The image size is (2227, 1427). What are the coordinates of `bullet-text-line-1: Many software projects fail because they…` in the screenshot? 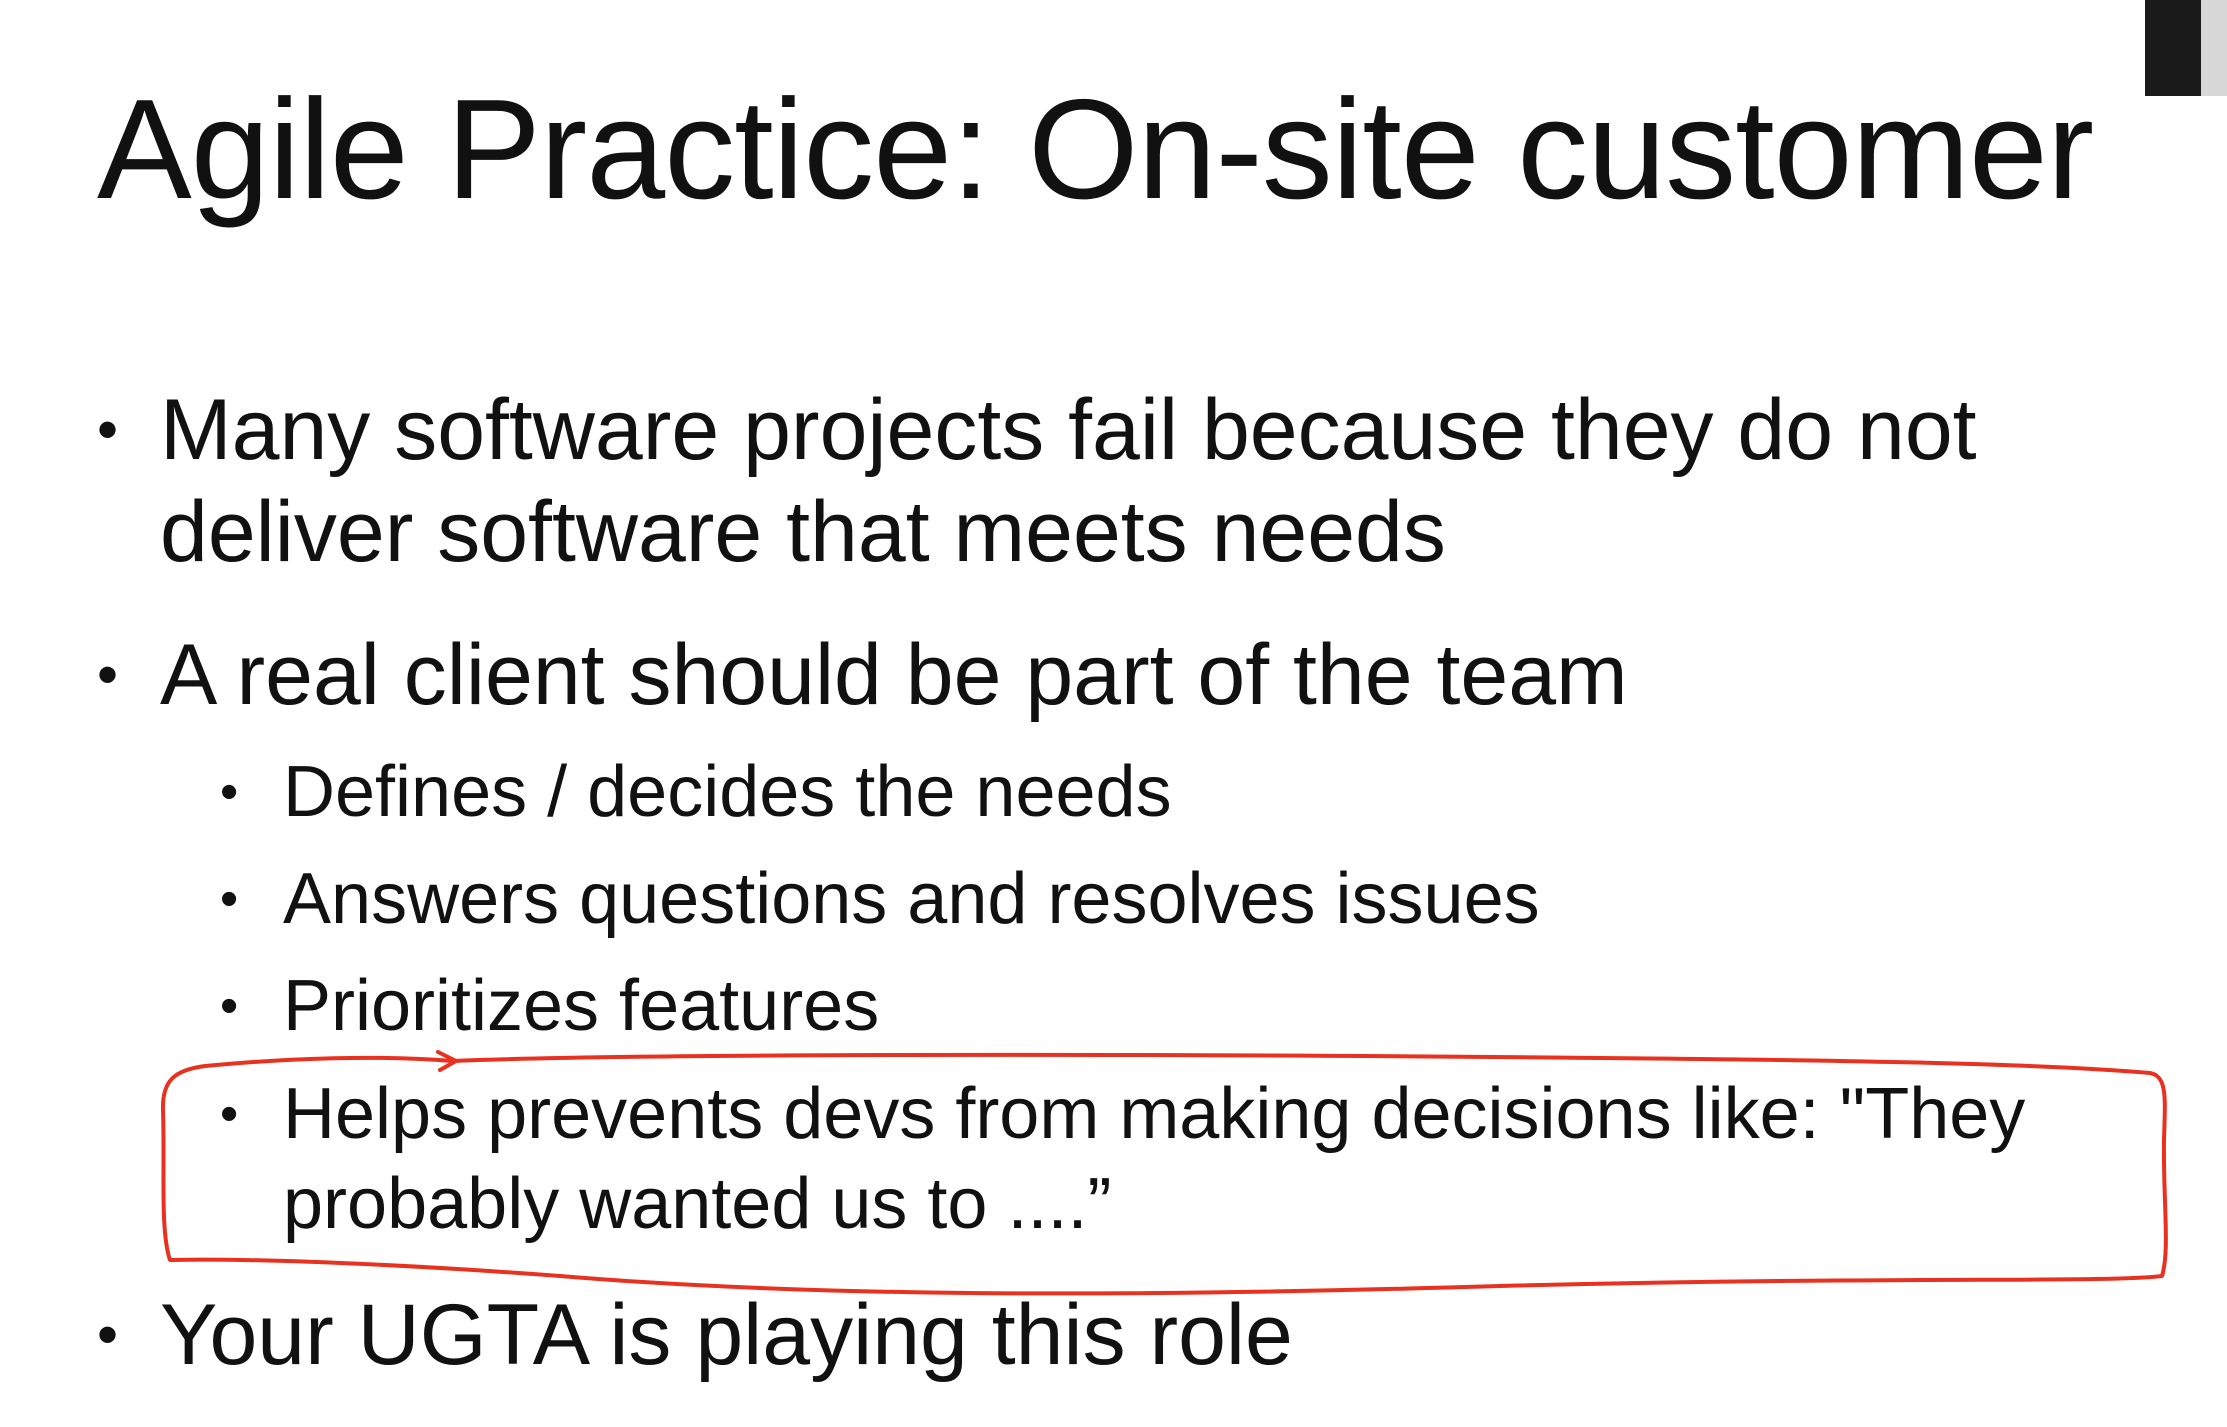 It's located at (1068, 430).